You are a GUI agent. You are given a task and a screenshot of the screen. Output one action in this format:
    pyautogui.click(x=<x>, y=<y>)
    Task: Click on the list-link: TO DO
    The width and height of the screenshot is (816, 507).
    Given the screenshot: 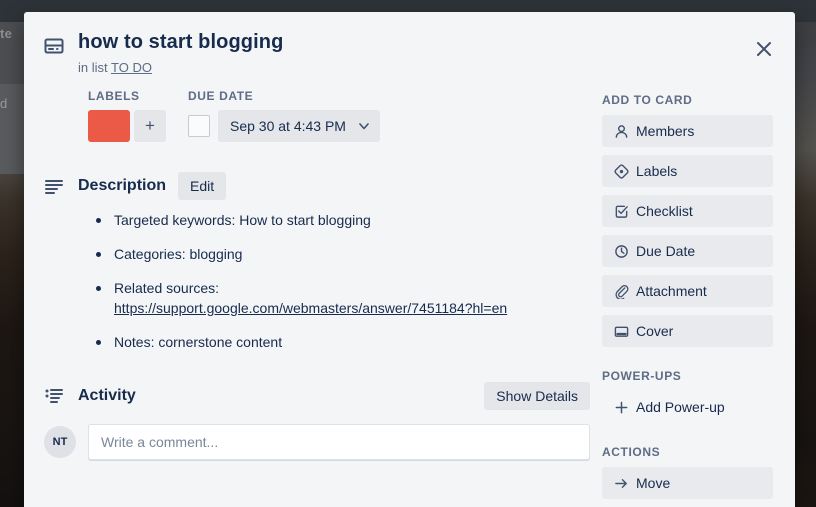 What is the action you would take?
    pyautogui.click(x=131, y=67)
    